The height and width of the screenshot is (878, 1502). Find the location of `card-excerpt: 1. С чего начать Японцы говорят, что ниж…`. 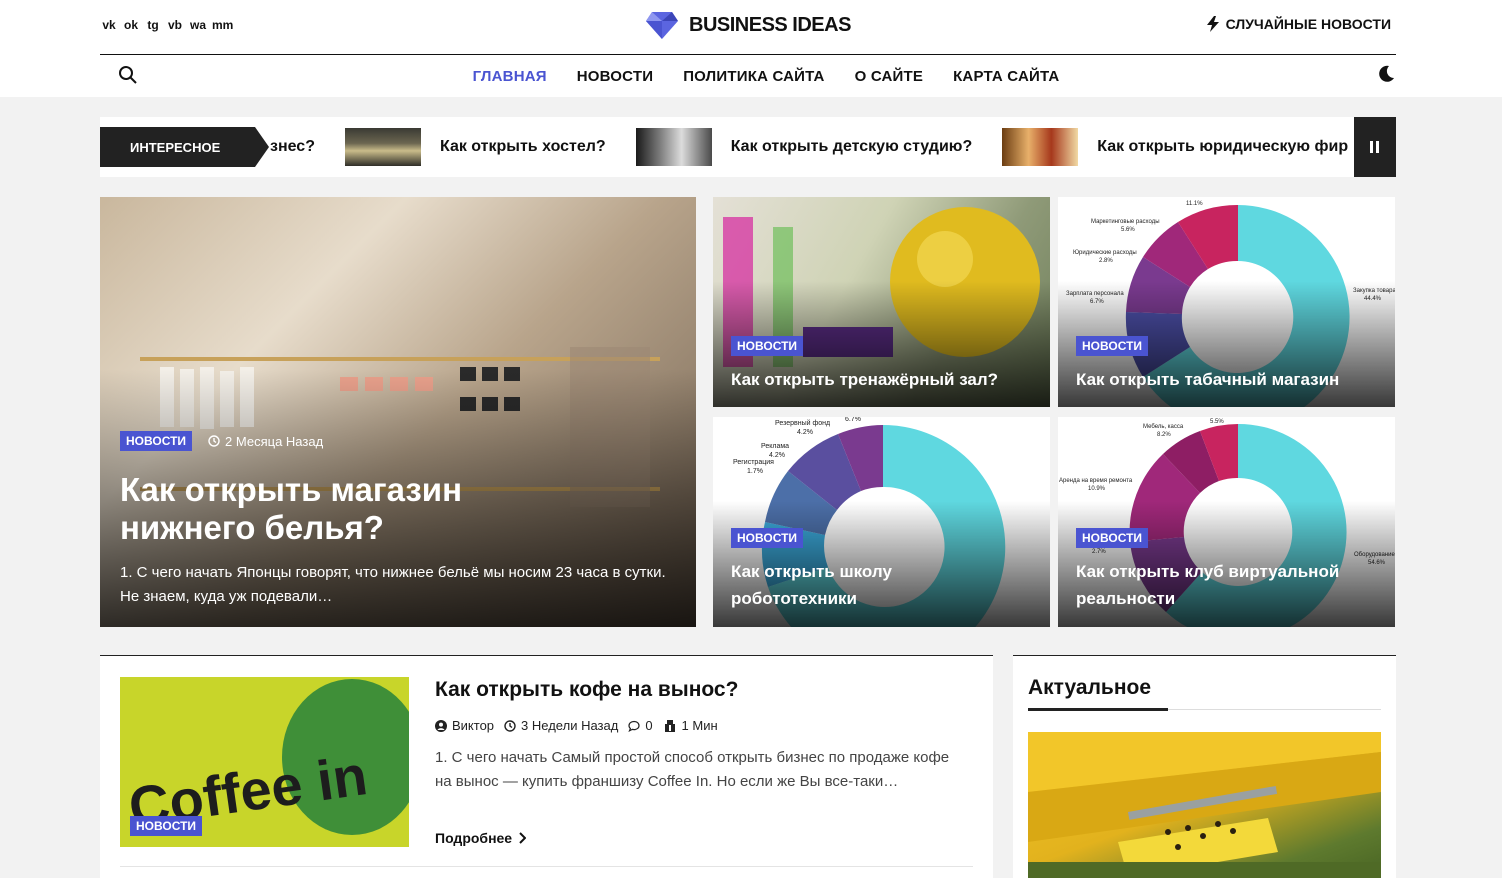

card-excerpt: 1. С чего начать Японцы говорят, что ниж… is located at coordinates (393, 584).